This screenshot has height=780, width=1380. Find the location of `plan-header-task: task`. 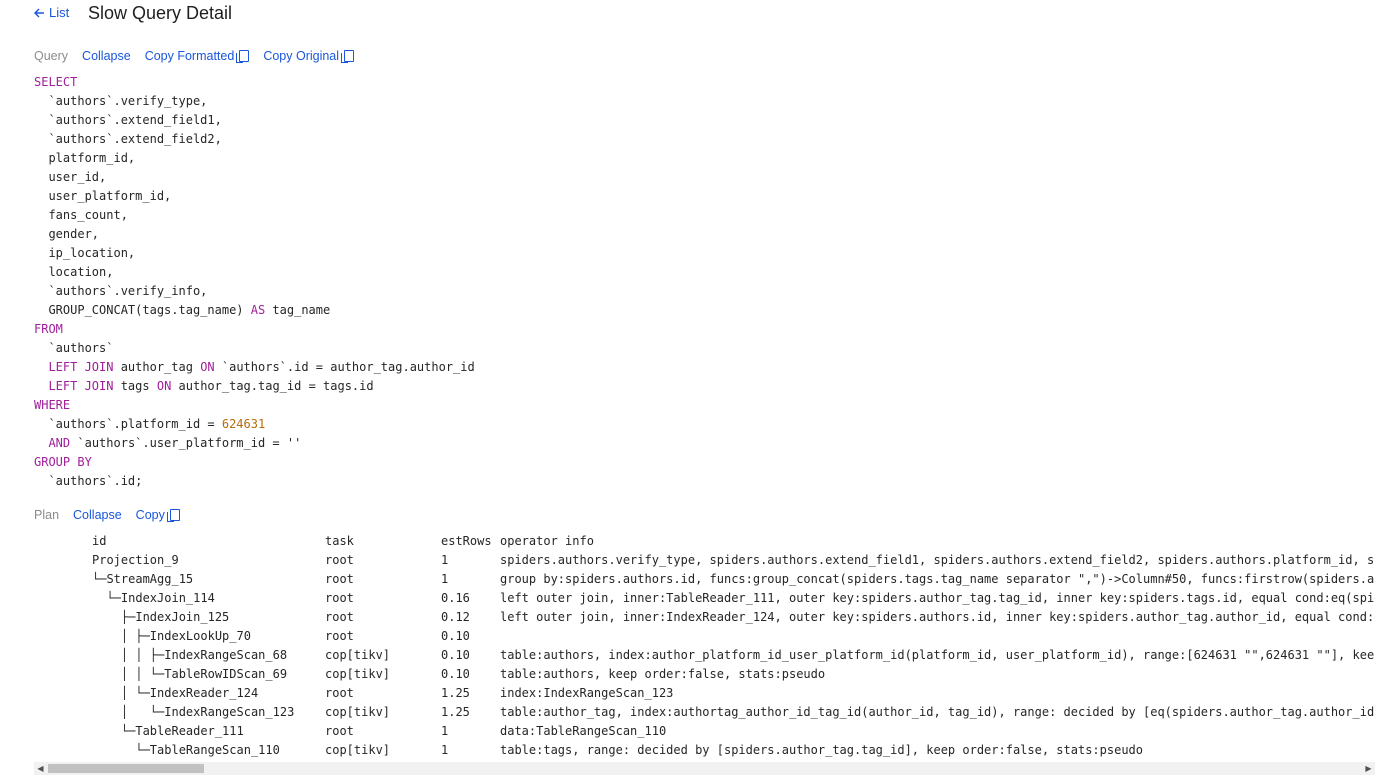

plan-header-task: task is located at coordinates (339, 541).